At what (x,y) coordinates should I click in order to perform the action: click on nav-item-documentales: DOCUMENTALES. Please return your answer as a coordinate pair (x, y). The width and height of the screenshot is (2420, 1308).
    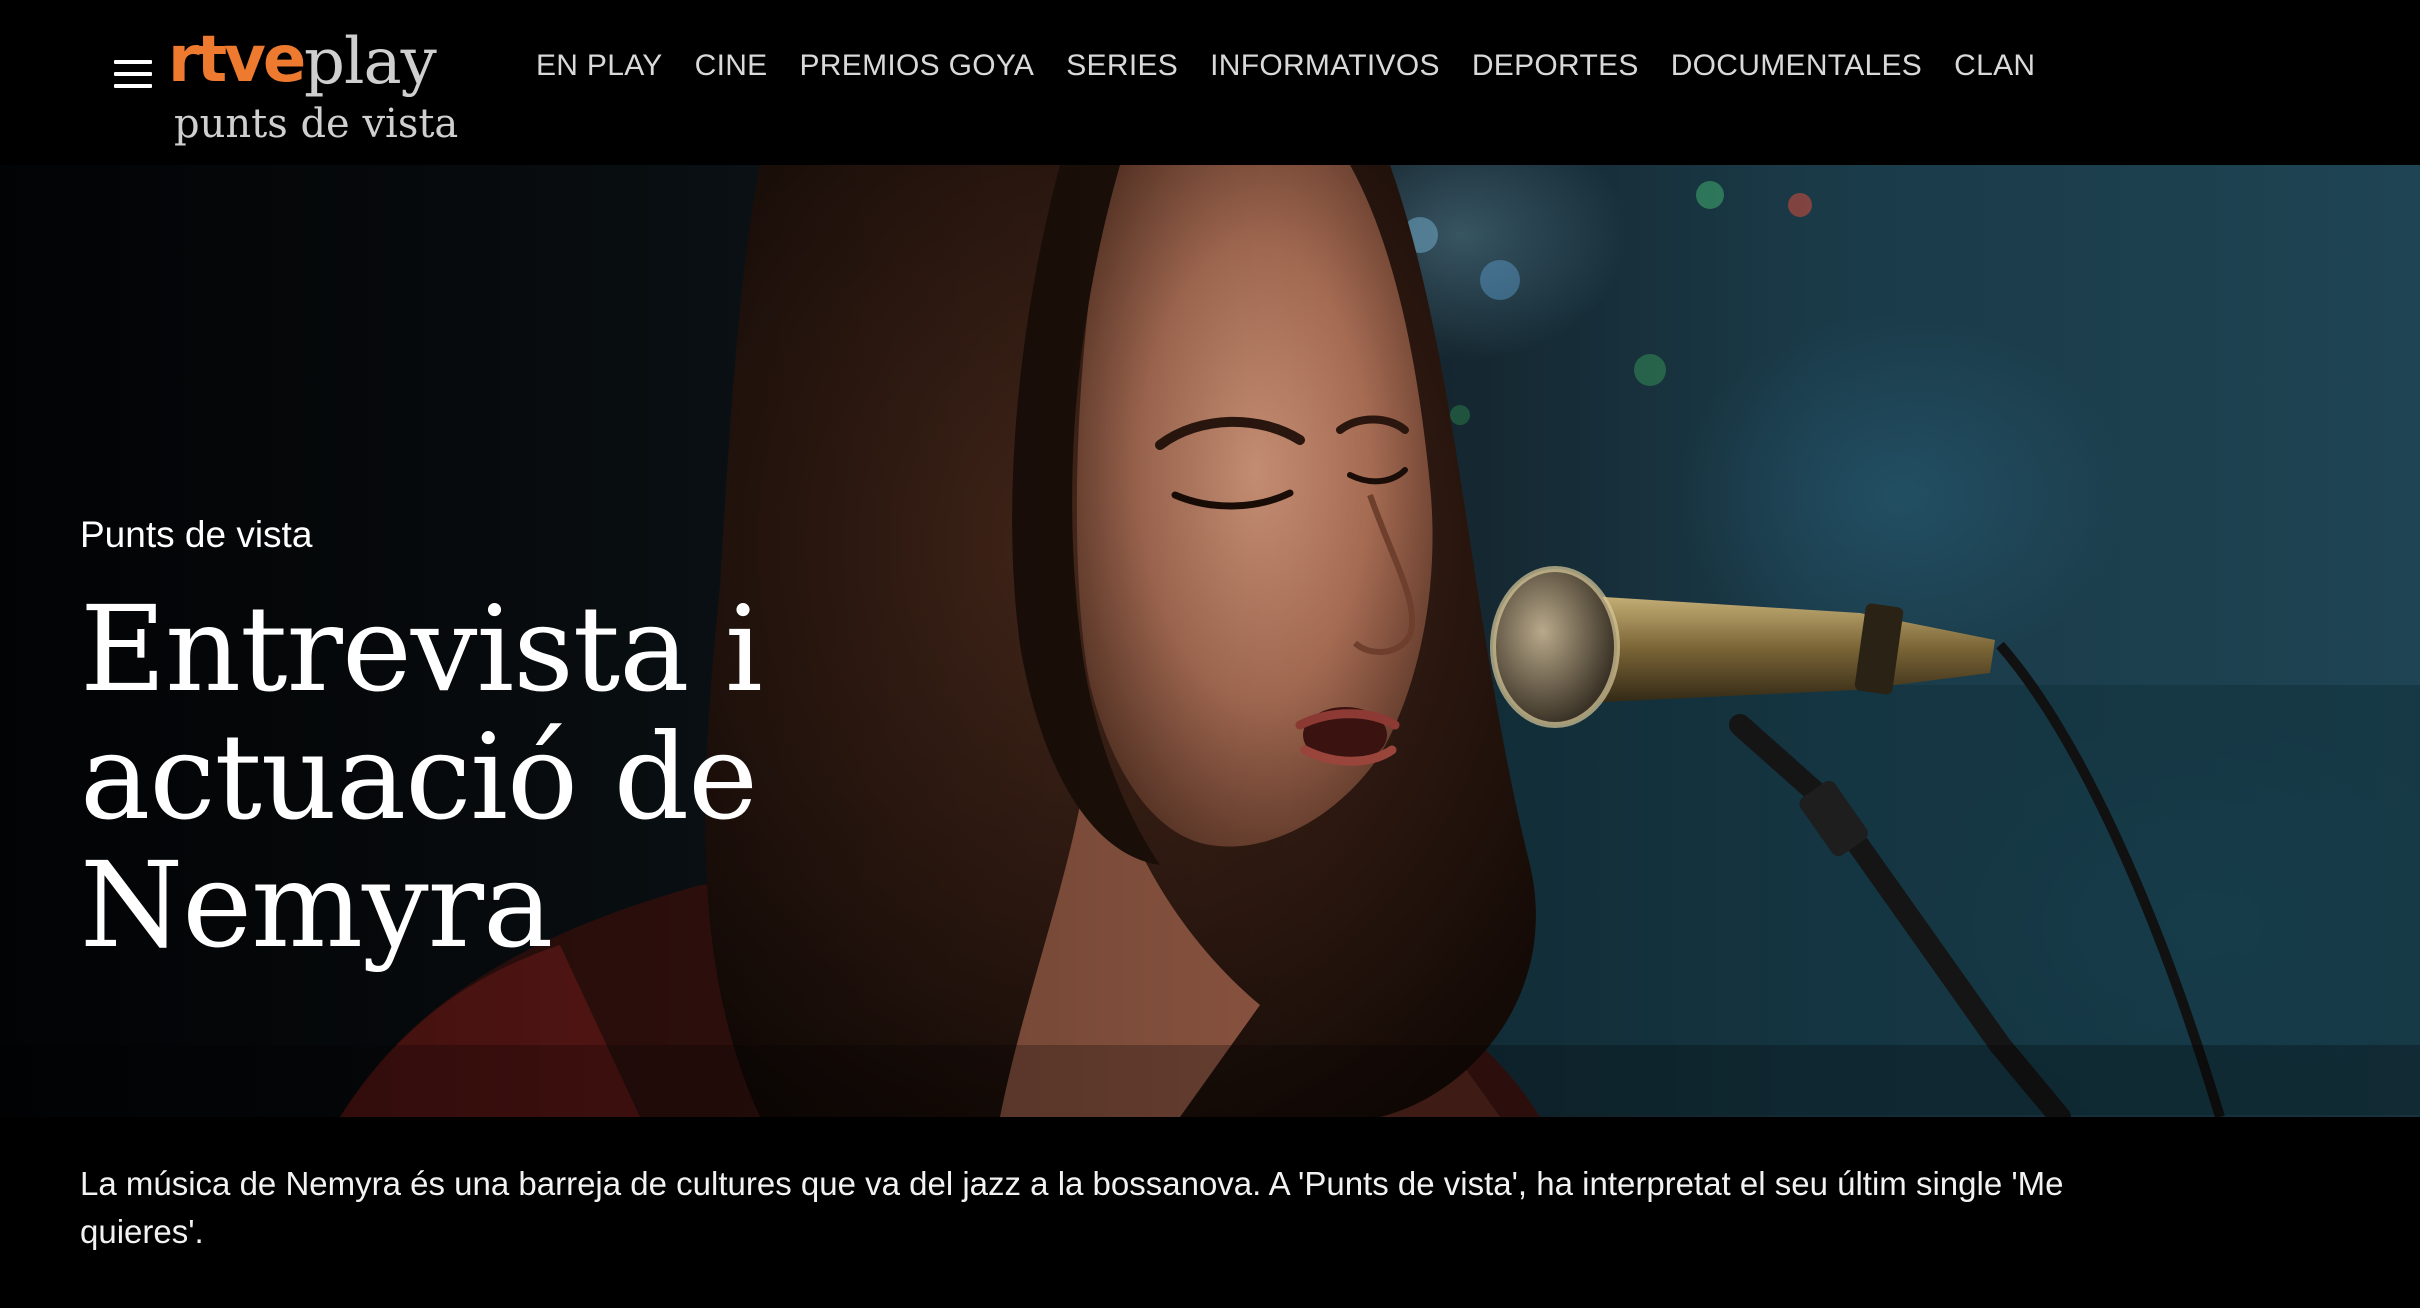
    Looking at the image, I should click on (1796, 66).